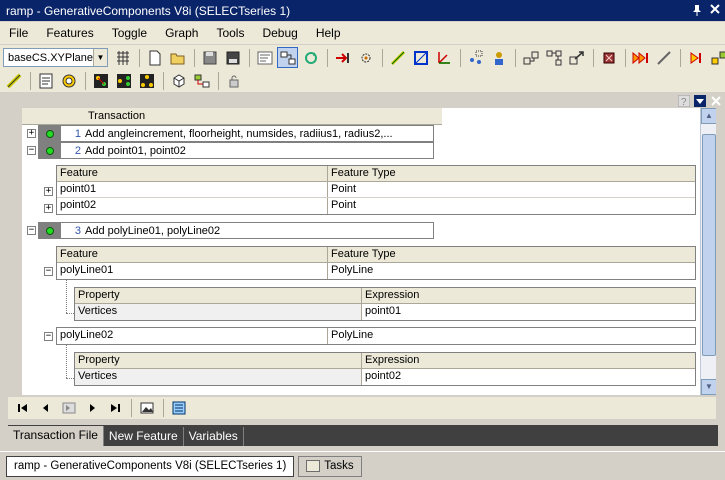 The height and width of the screenshot is (480, 725). What do you see at coordinates (708, 387) in the screenshot?
I see `scroll-down-icon: ▼` at bounding box center [708, 387].